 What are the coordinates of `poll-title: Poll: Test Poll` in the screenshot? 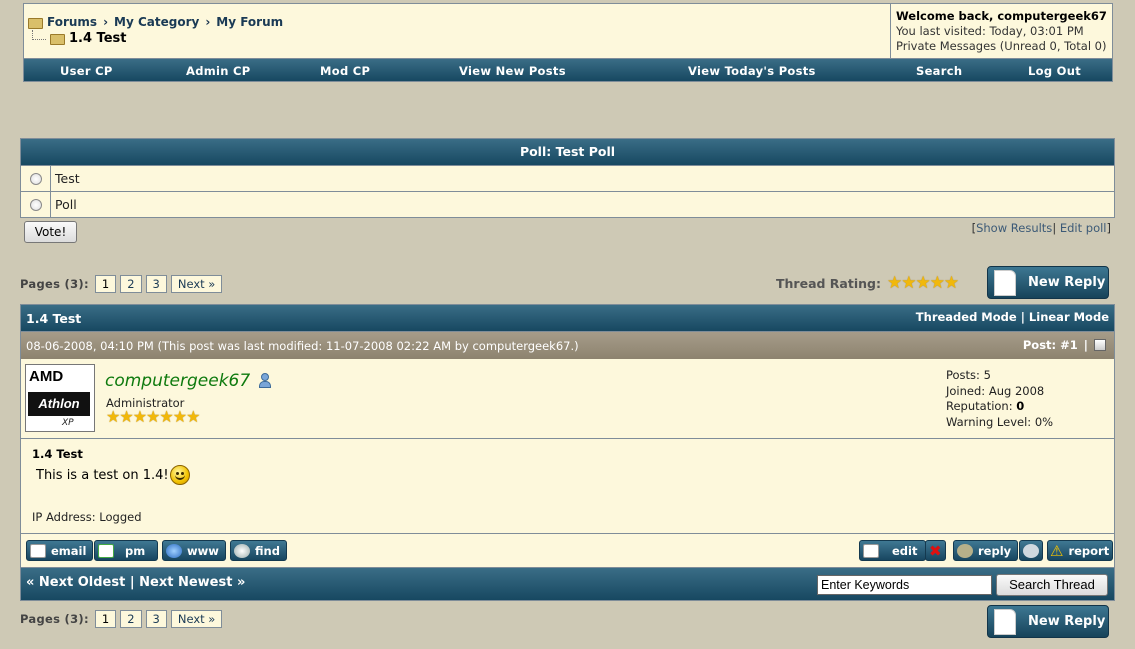 It's located at (567, 152).